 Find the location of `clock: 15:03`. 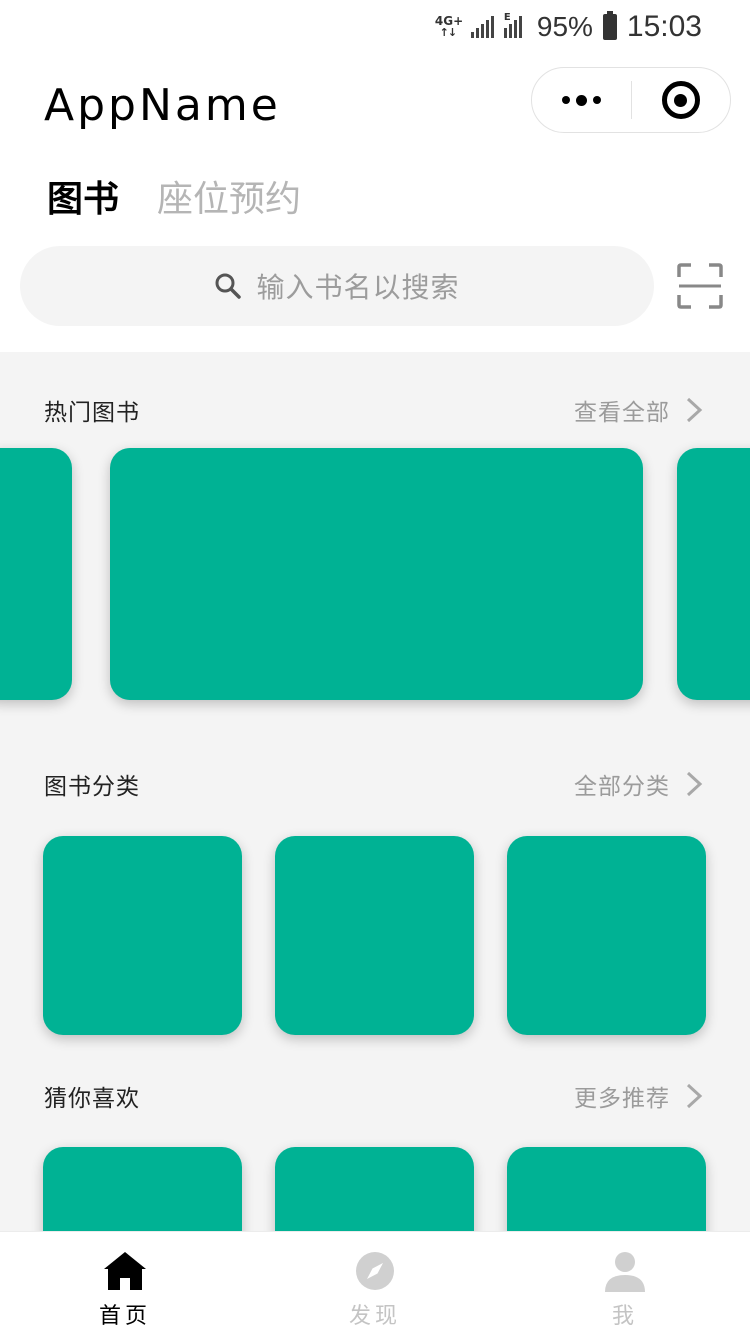

clock: 15:03 is located at coordinates (664, 26).